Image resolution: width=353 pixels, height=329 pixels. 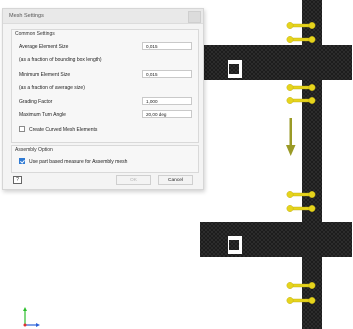 I want to click on help-icon: ?, so click(x=17, y=180).